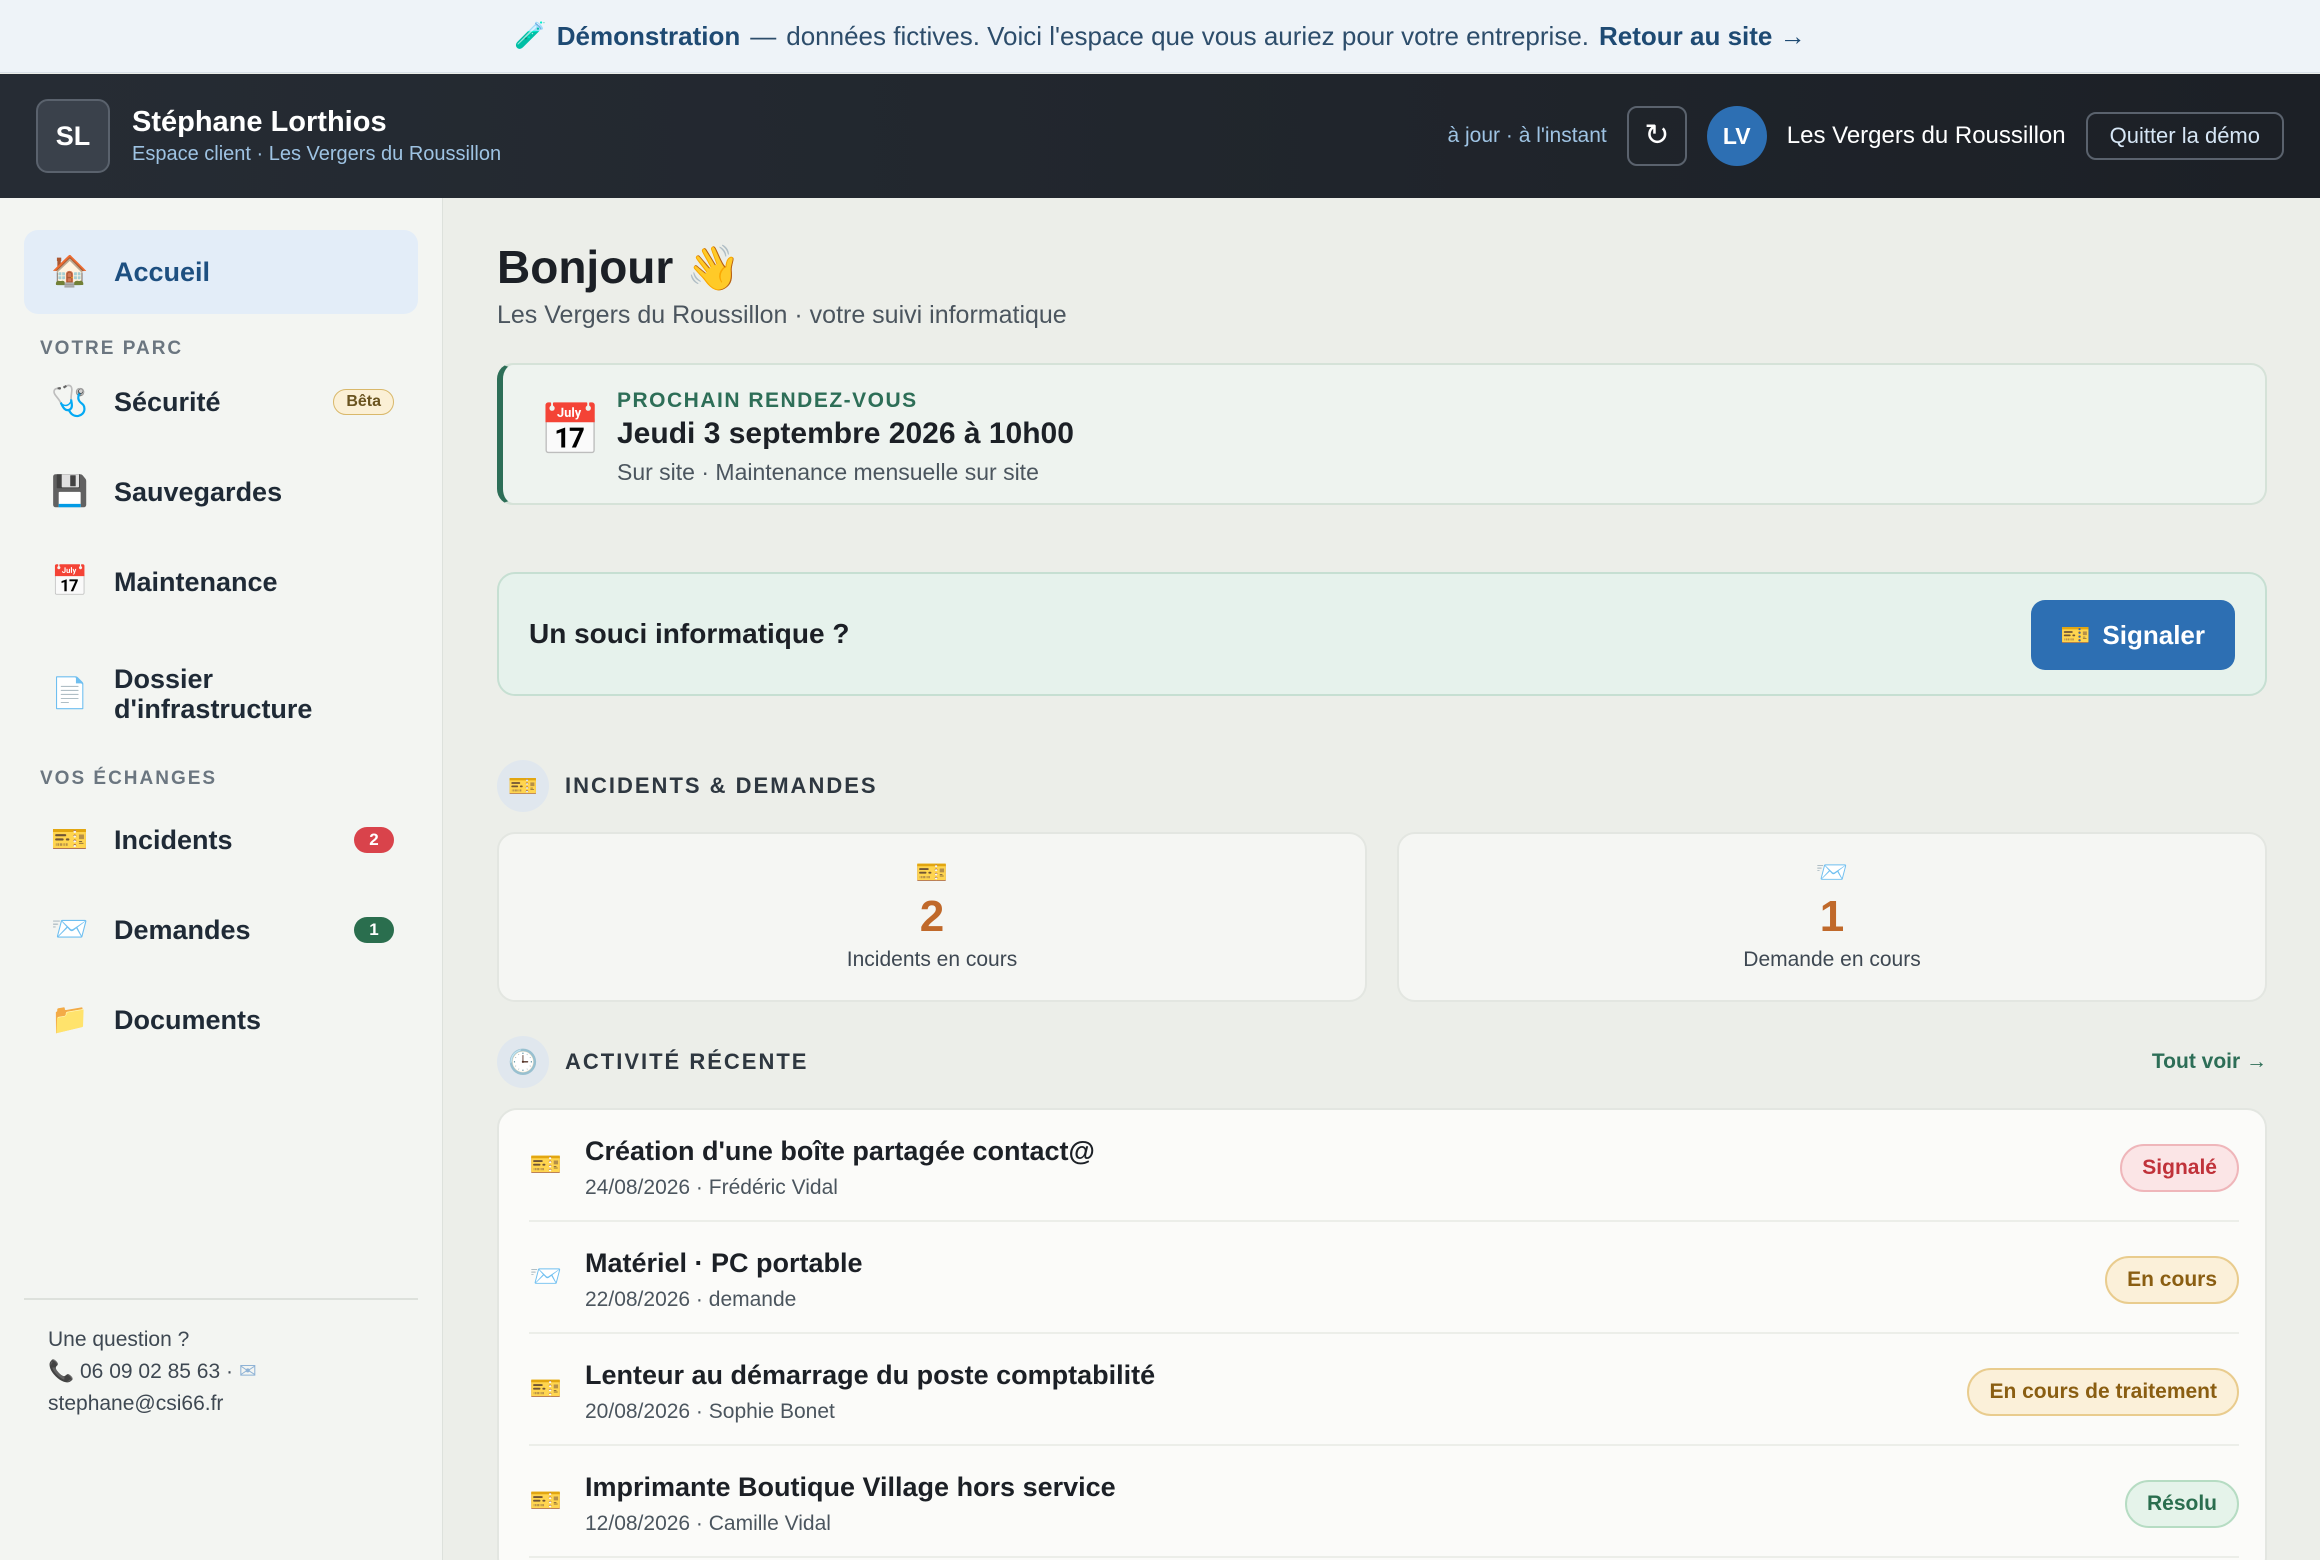  What do you see at coordinates (1702, 36) in the screenshot?
I see `back-to-site-link: Retour au site →` at bounding box center [1702, 36].